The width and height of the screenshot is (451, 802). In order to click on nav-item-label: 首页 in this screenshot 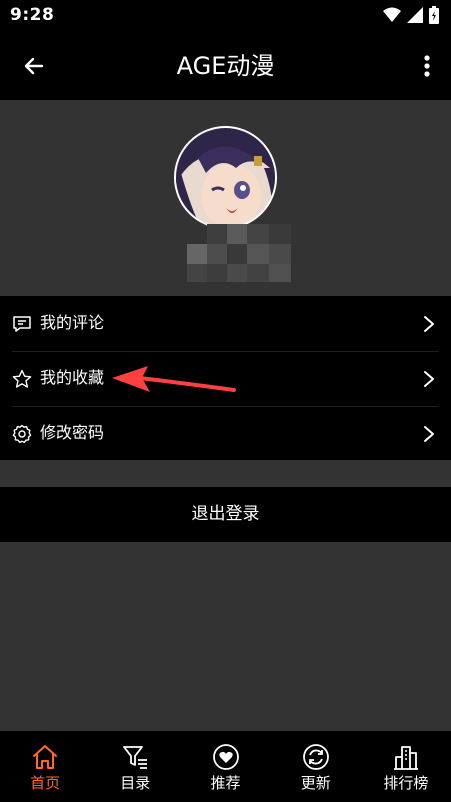, I will do `click(45, 783)`.